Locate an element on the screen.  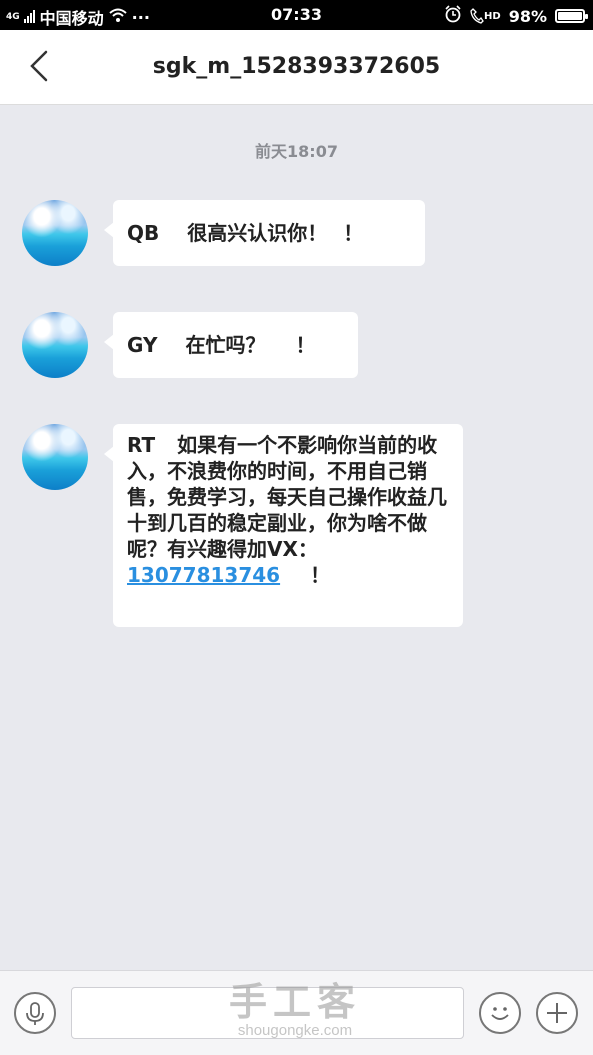
message-prefix: QB is located at coordinates (143, 233).